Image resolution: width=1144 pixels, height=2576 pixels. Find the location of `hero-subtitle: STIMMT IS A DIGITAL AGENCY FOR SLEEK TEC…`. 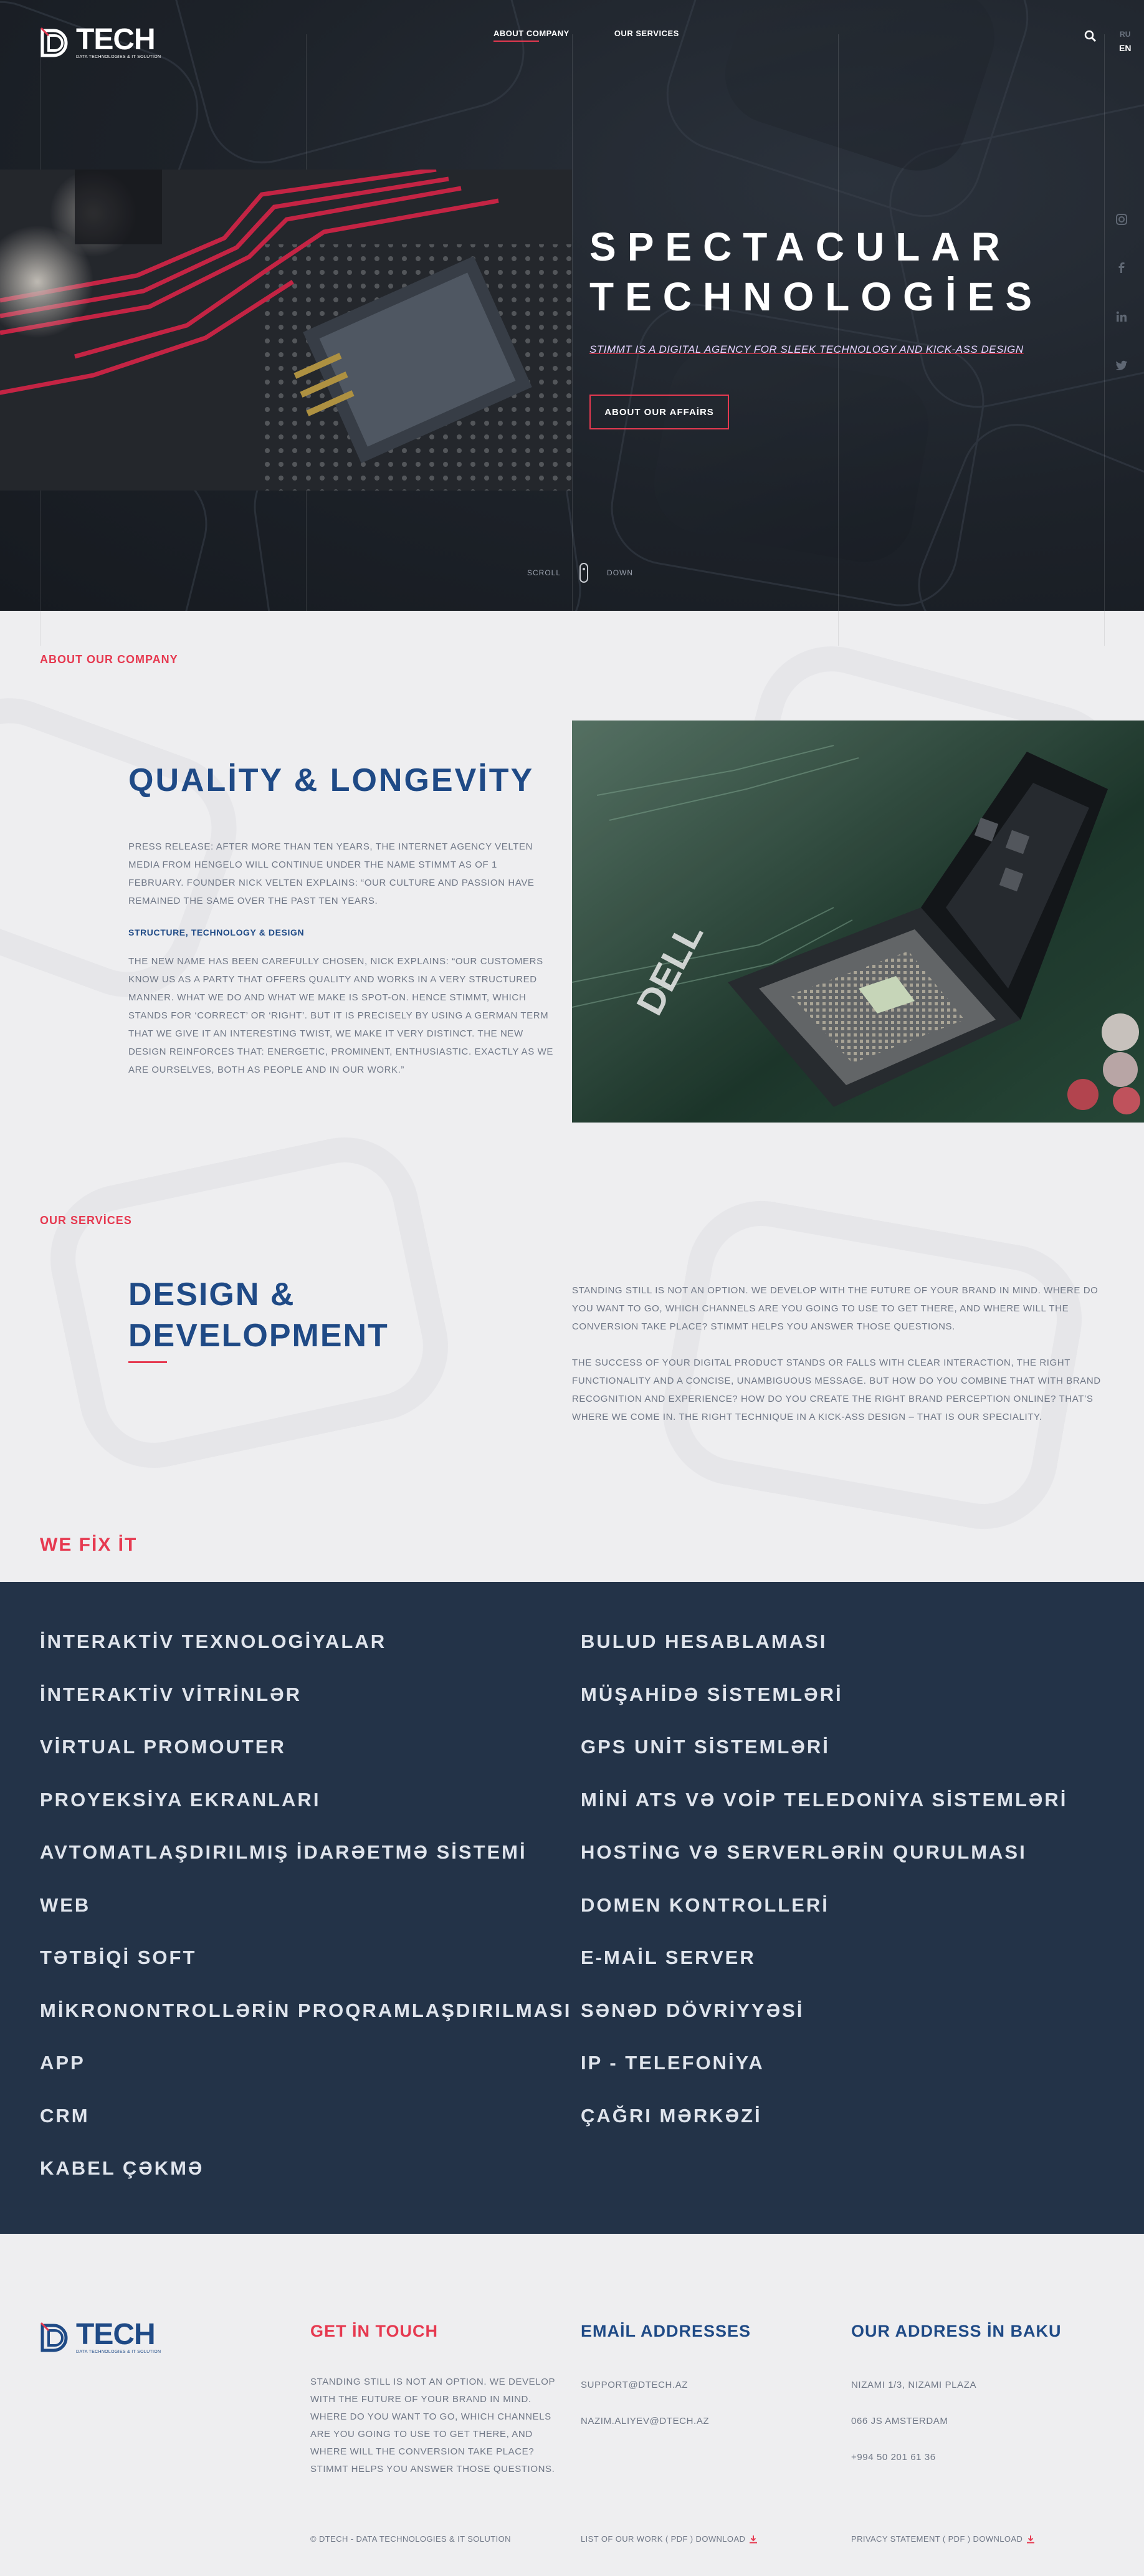

hero-subtitle: STIMMT IS A DIGITAL AGENCY FOR SLEEK TEC… is located at coordinates (806, 349).